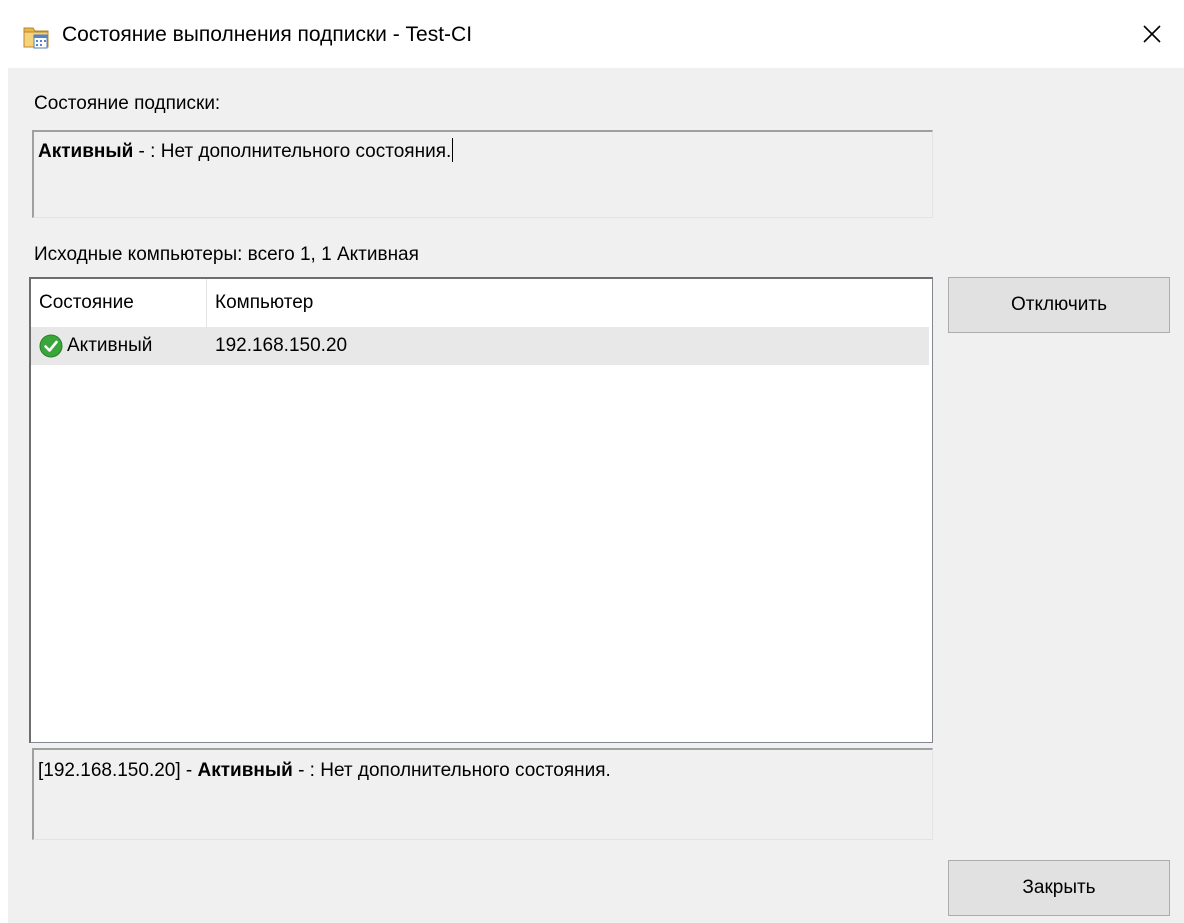 This screenshot has height=923, width=1184. Describe the element at coordinates (245, 770) in the screenshot. I see `detail-state: Активный` at that location.